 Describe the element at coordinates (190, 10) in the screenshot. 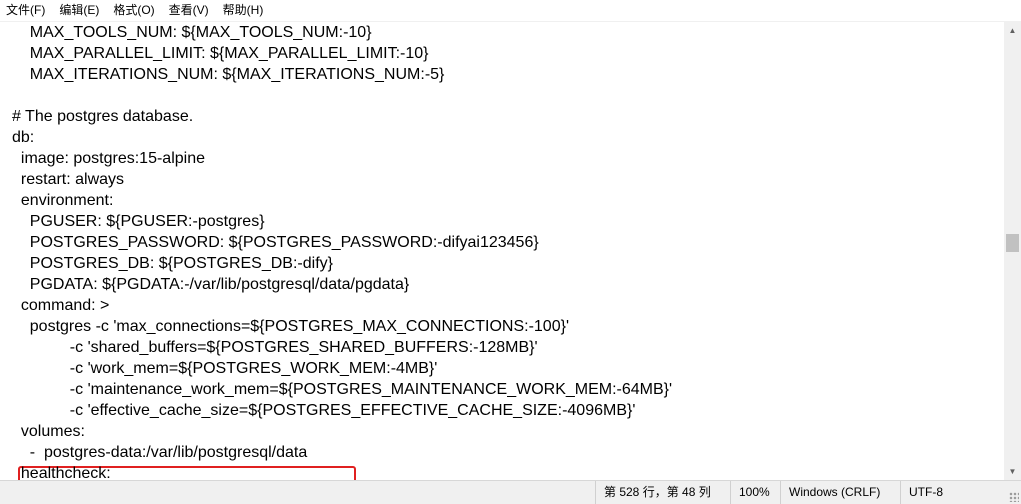

I see `menu-view: 查看(V)` at that location.